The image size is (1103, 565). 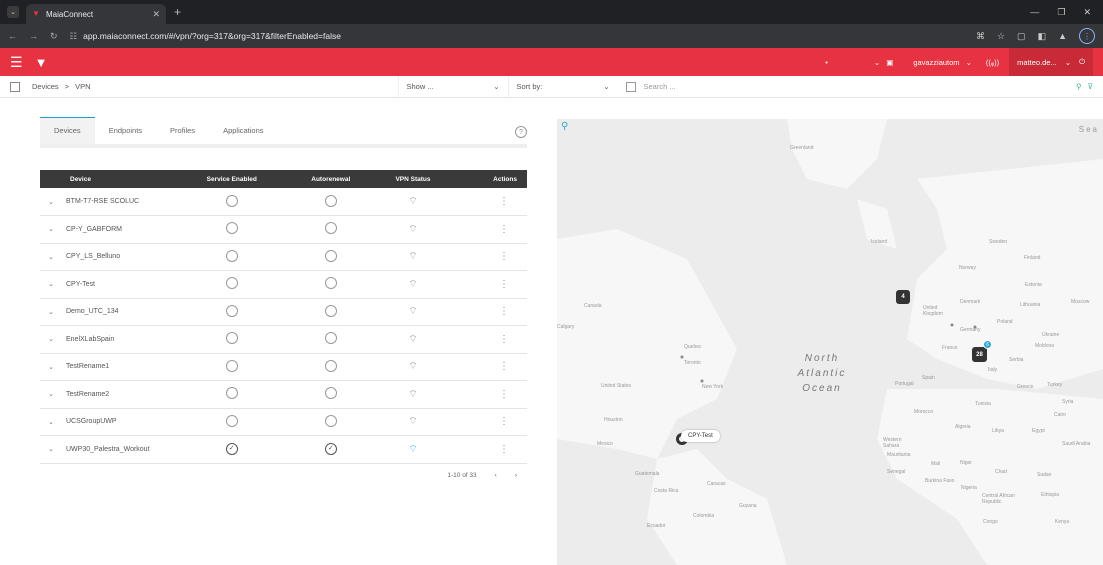 I want to click on monitor-icon: ▣, so click(x=889, y=62).